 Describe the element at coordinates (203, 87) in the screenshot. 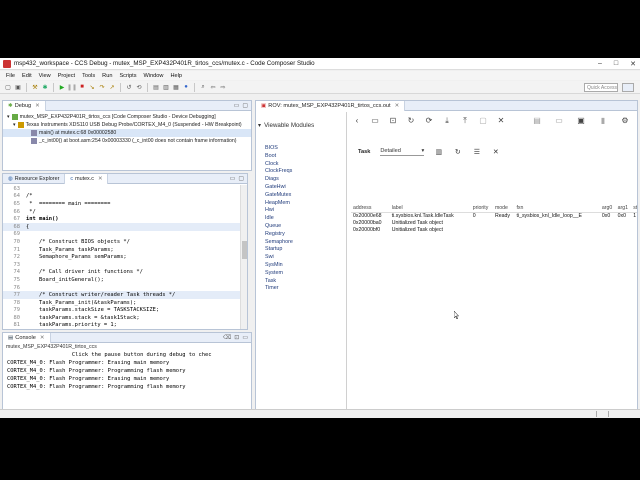

I see `search-icon: ⌕` at that location.